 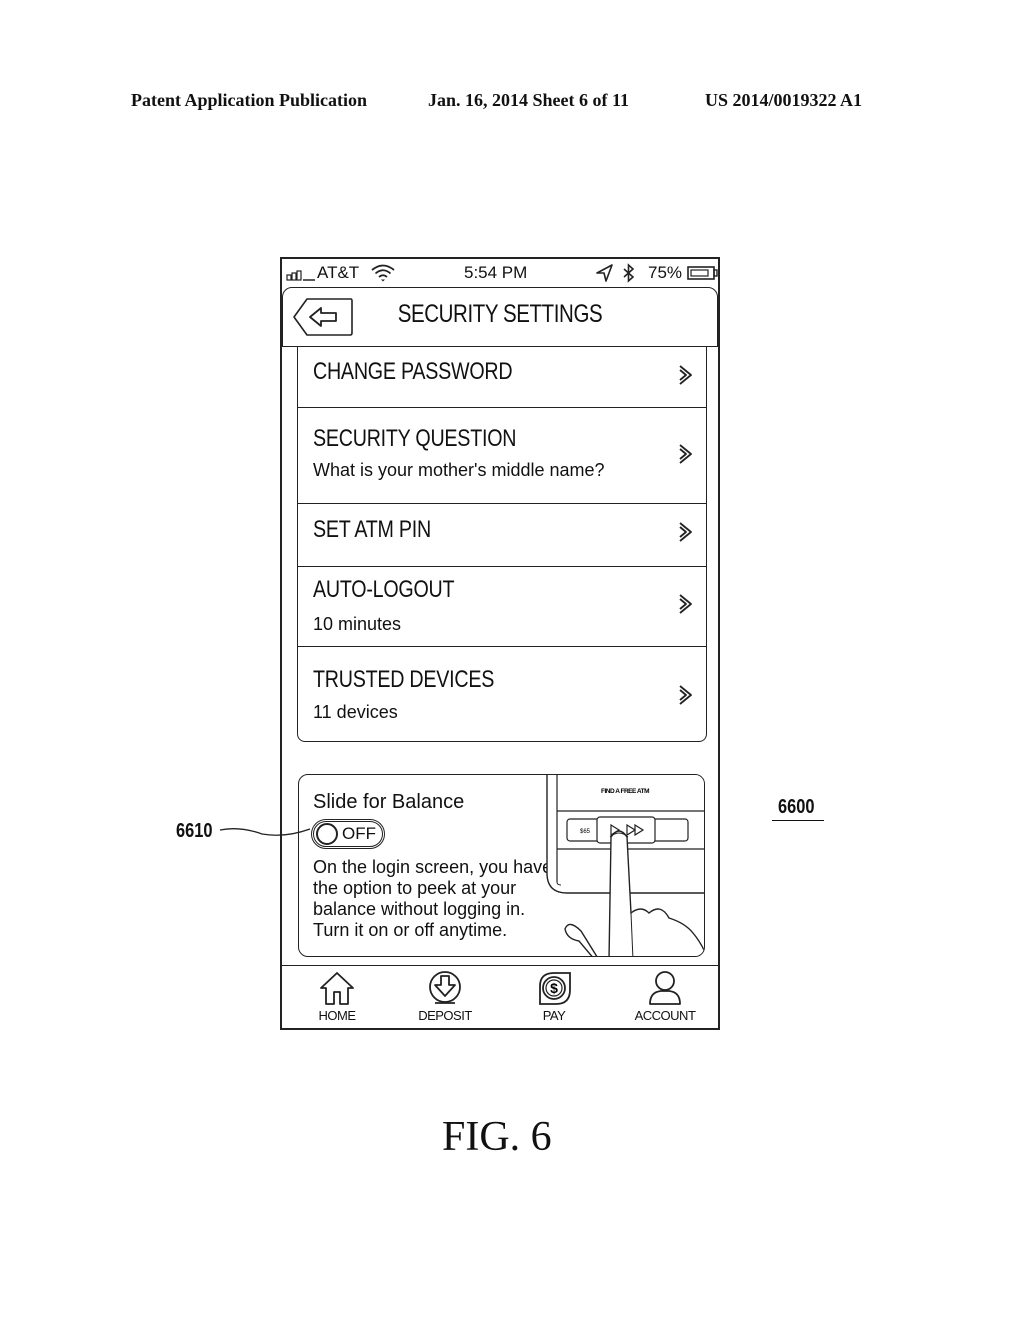 What do you see at coordinates (337, 1015) in the screenshot?
I see `tab-label: HOME` at bounding box center [337, 1015].